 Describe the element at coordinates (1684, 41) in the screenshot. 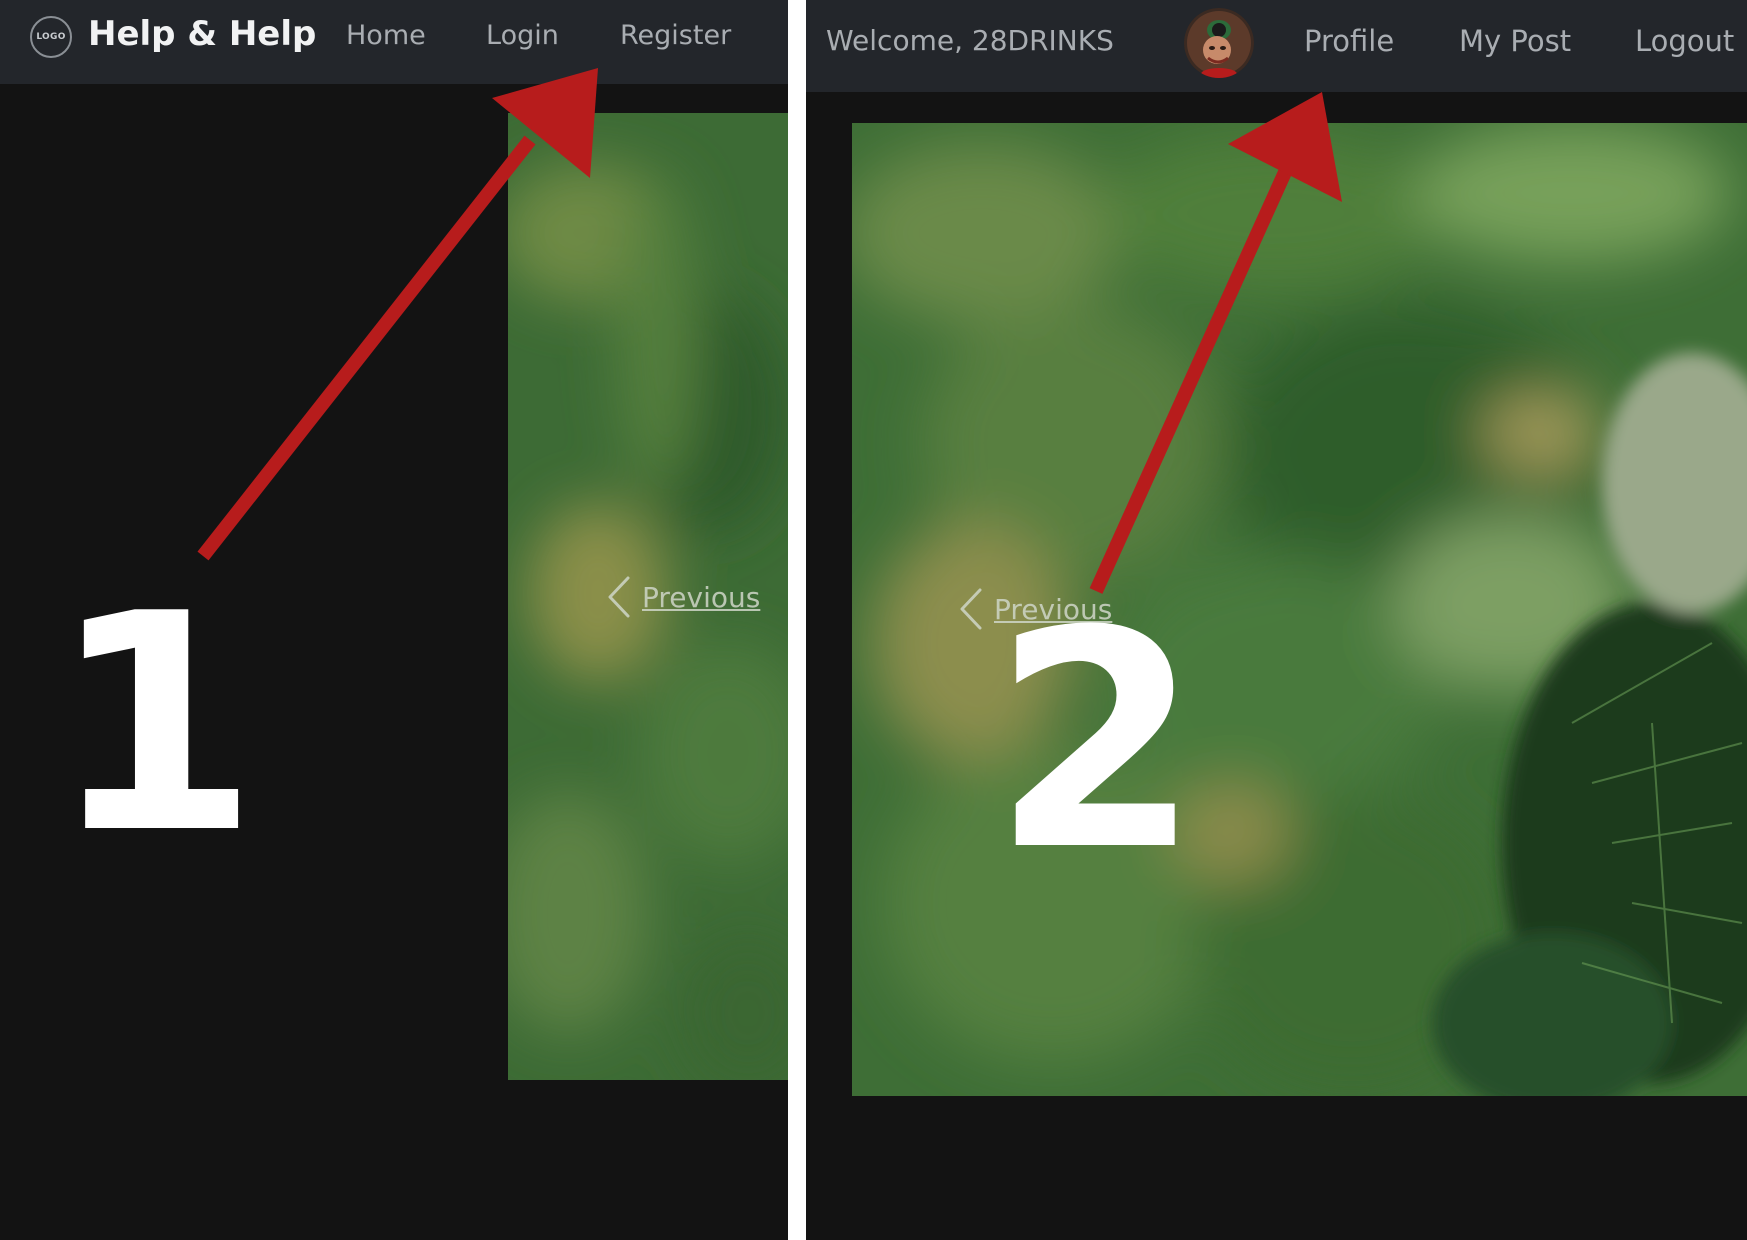

I see `nav-link-logout: Logout` at that location.